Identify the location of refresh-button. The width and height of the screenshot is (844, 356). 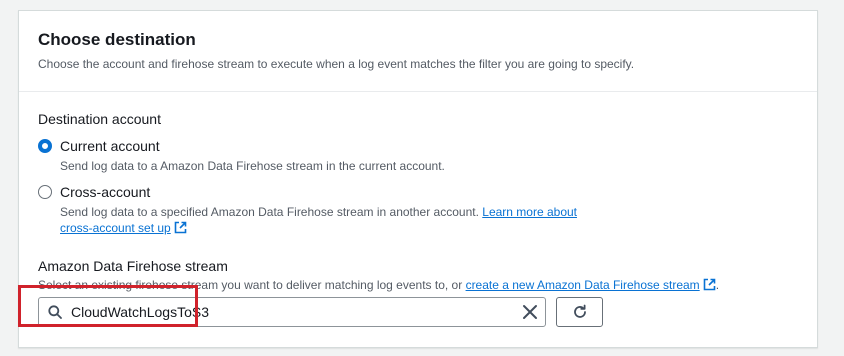
(579, 312).